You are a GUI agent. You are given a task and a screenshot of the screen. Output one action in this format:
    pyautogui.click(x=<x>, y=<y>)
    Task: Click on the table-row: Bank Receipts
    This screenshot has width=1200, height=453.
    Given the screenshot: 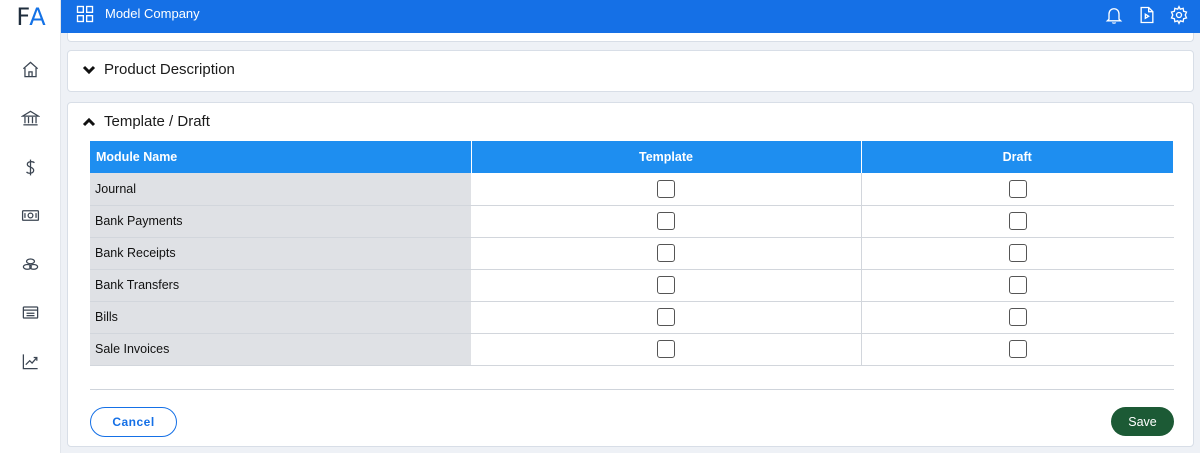 What is the action you would take?
    pyautogui.click(x=632, y=253)
    